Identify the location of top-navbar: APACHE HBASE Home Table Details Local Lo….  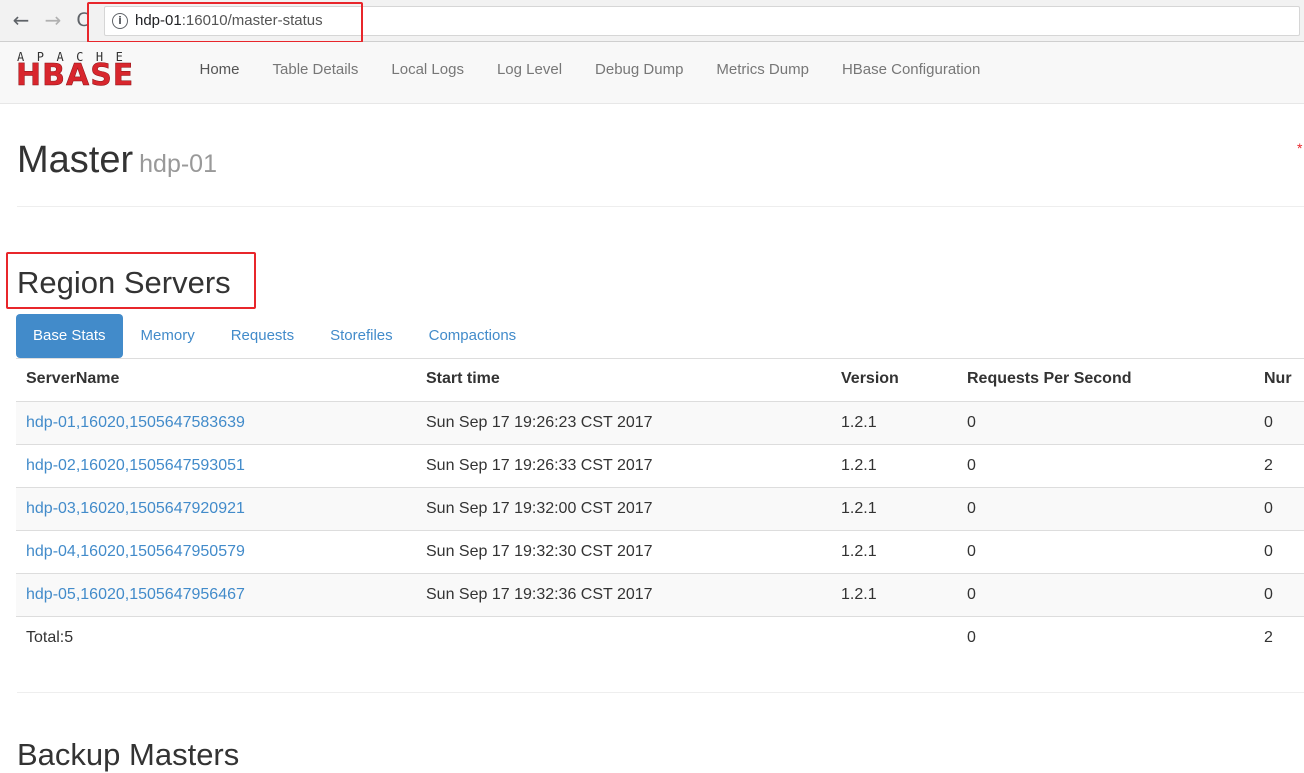
(652, 73).